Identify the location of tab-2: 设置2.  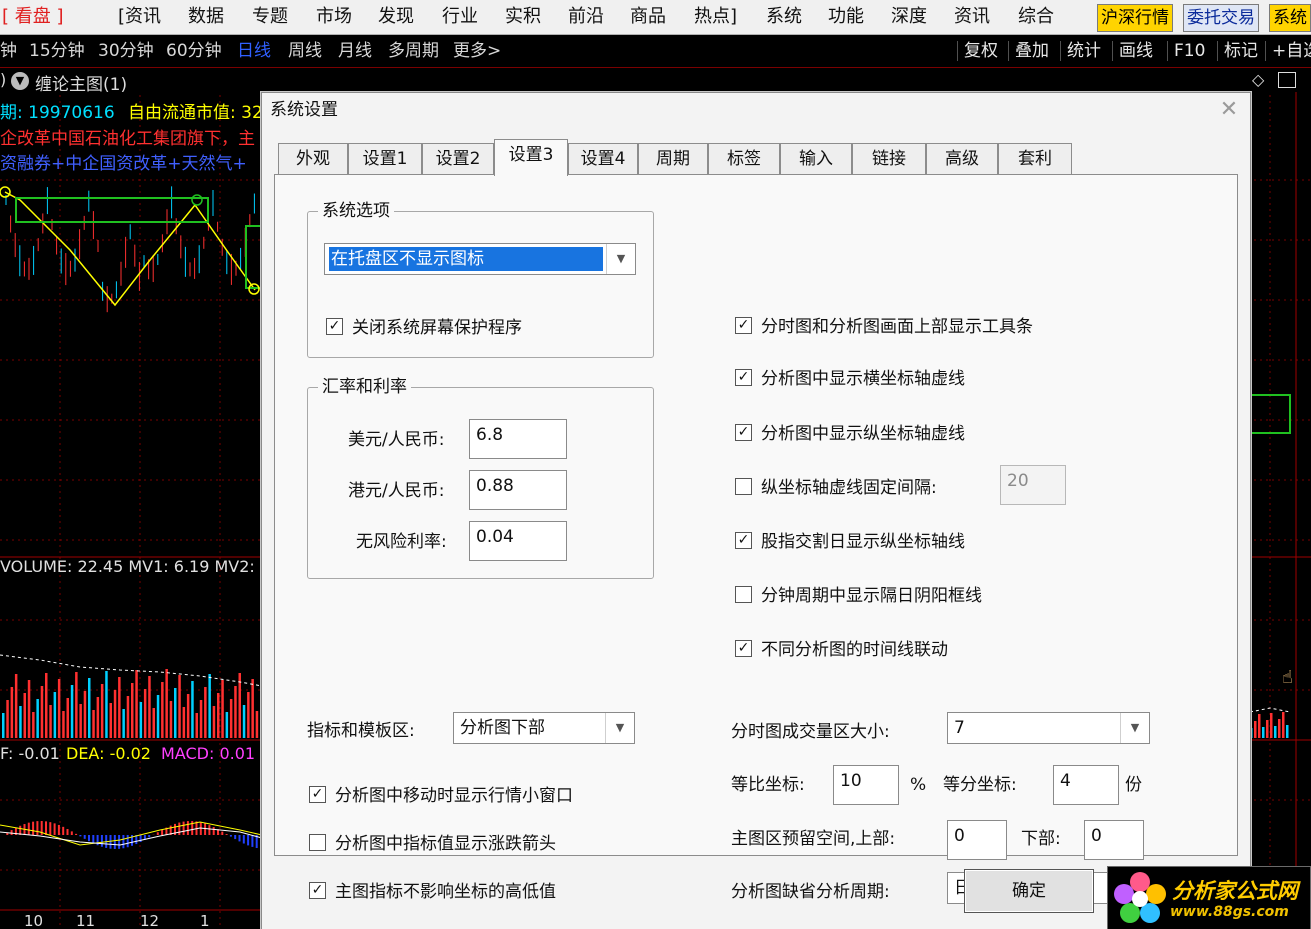
(458, 158).